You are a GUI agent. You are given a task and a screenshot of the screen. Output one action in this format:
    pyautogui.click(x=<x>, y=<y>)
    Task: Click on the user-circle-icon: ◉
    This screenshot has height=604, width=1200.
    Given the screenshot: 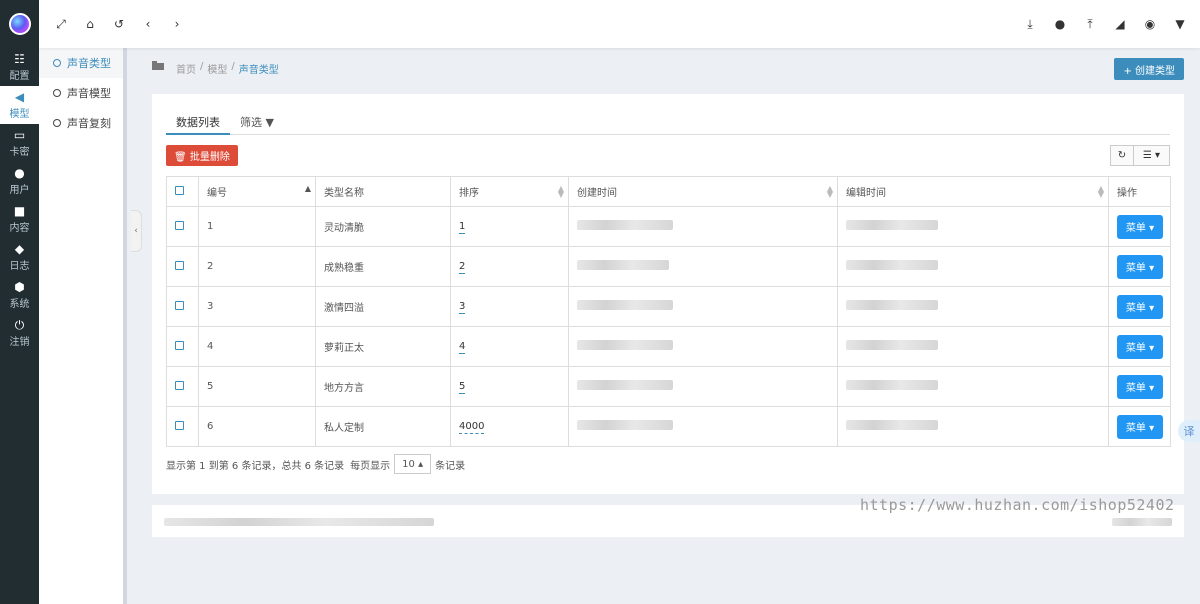 What is the action you would take?
    pyautogui.click(x=1150, y=24)
    